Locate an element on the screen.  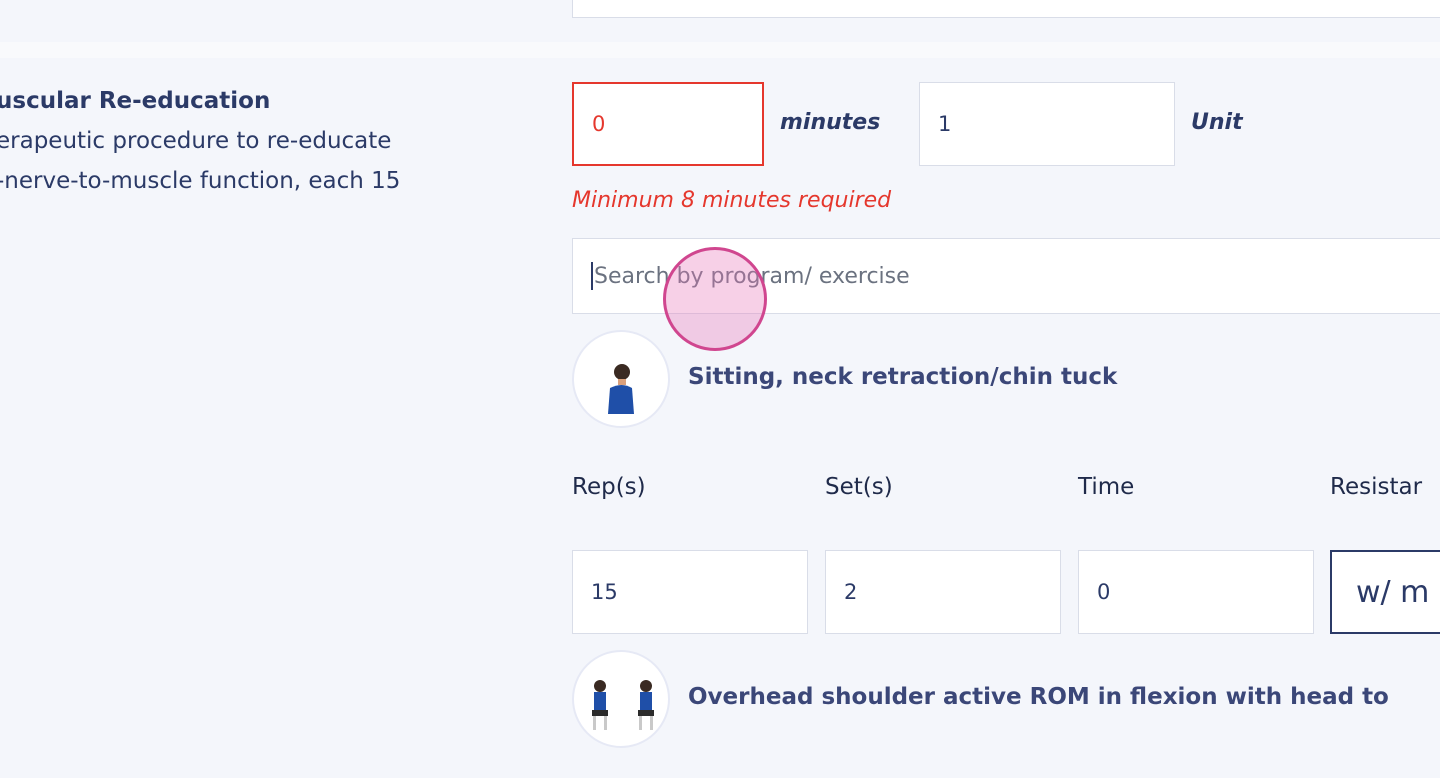
resistance-select: w/ m is located at coordinates (1385, 592).